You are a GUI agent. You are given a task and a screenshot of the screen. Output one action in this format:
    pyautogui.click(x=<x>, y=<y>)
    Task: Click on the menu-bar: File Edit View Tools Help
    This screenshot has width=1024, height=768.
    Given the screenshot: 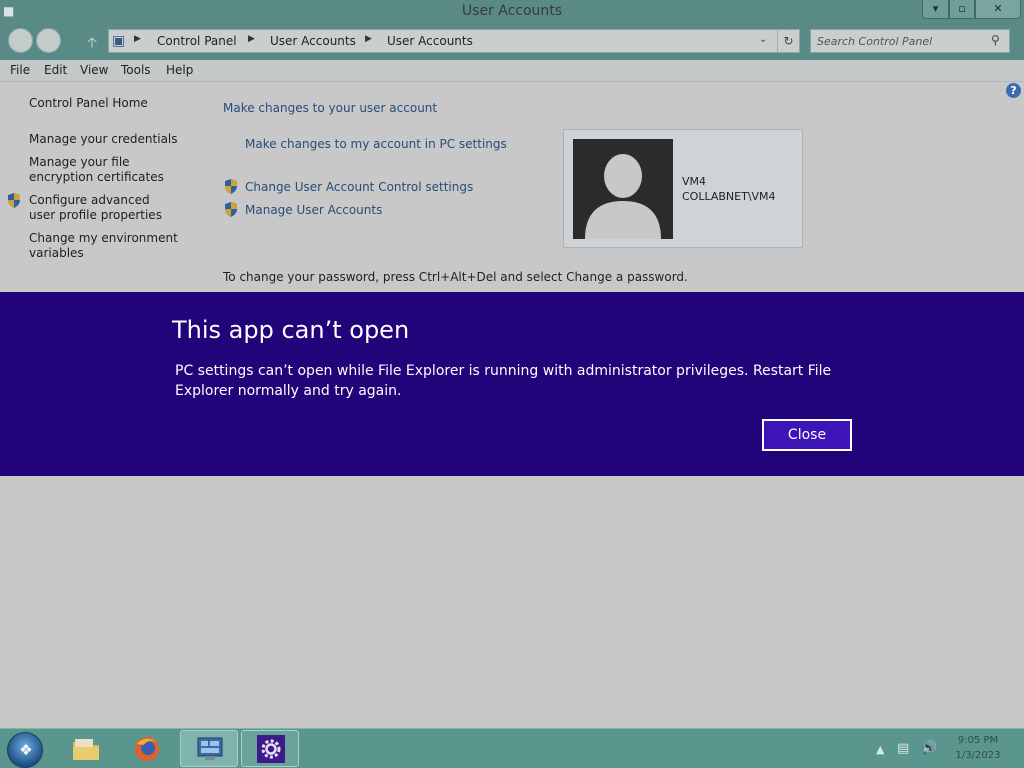 What is the action you would take?
    pyautogui.click(x=512, y=71)
    